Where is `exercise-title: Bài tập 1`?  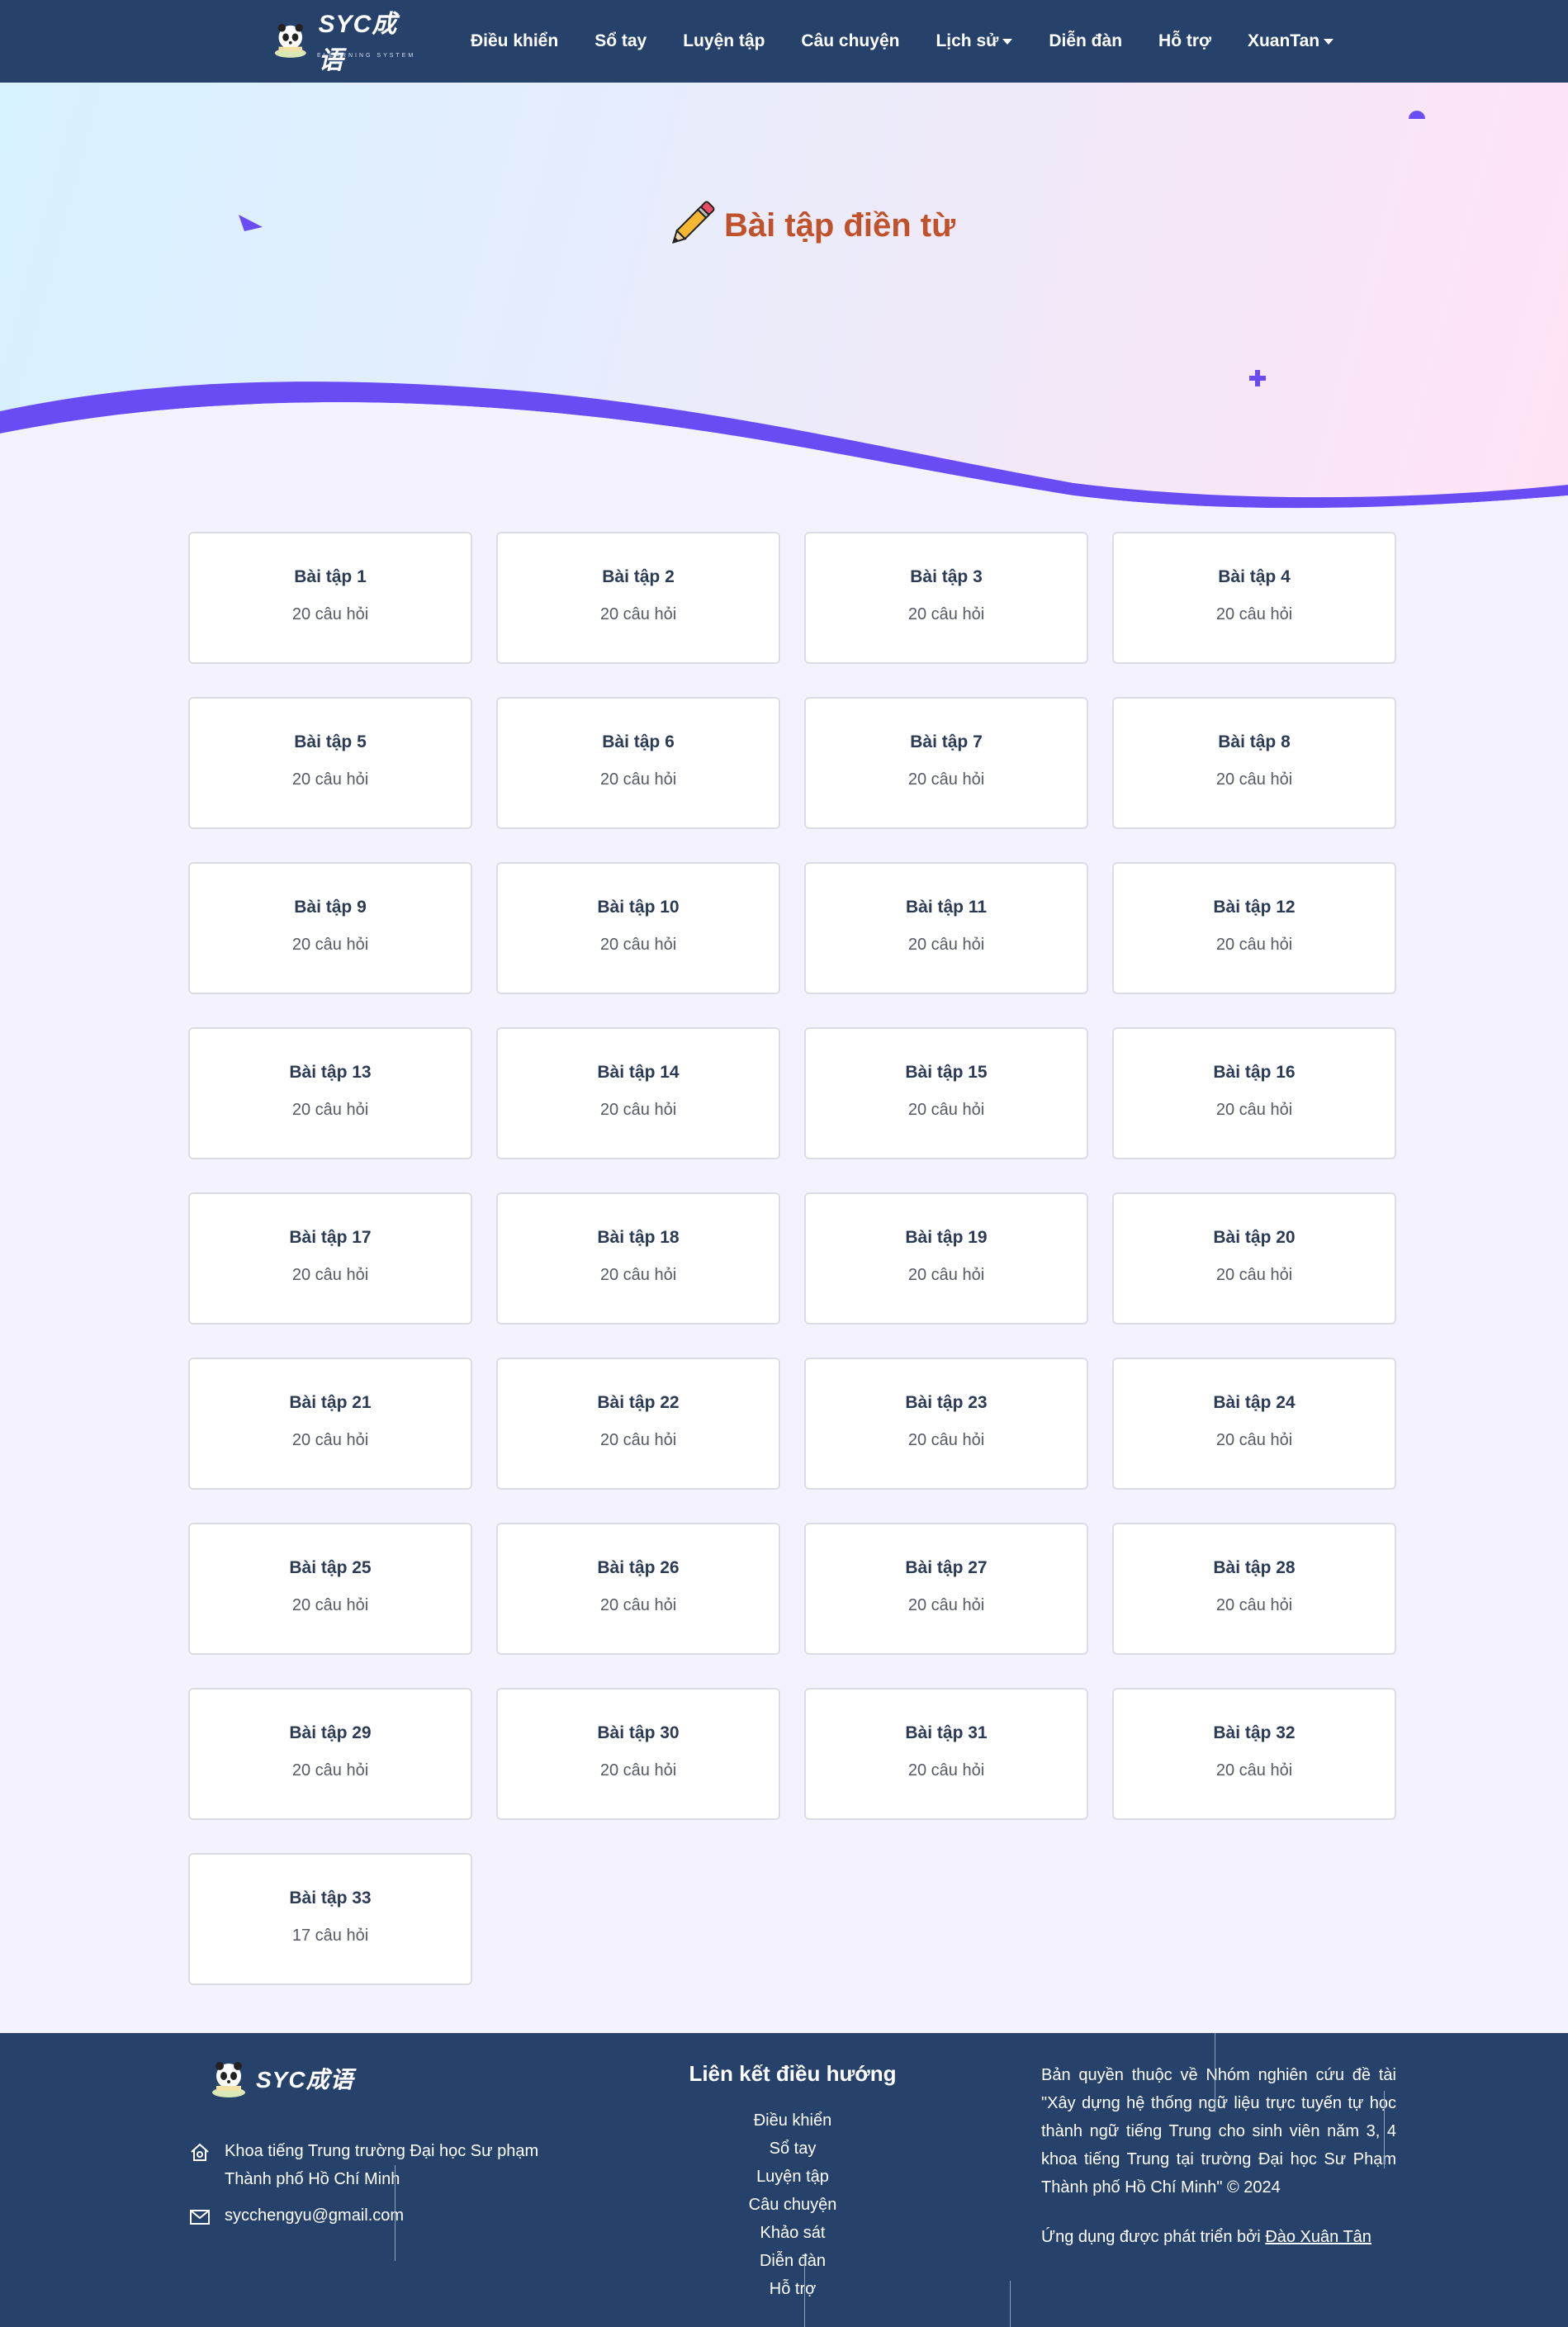
exercise-title: Bài tập 1 is located at coordinates (330, 576).